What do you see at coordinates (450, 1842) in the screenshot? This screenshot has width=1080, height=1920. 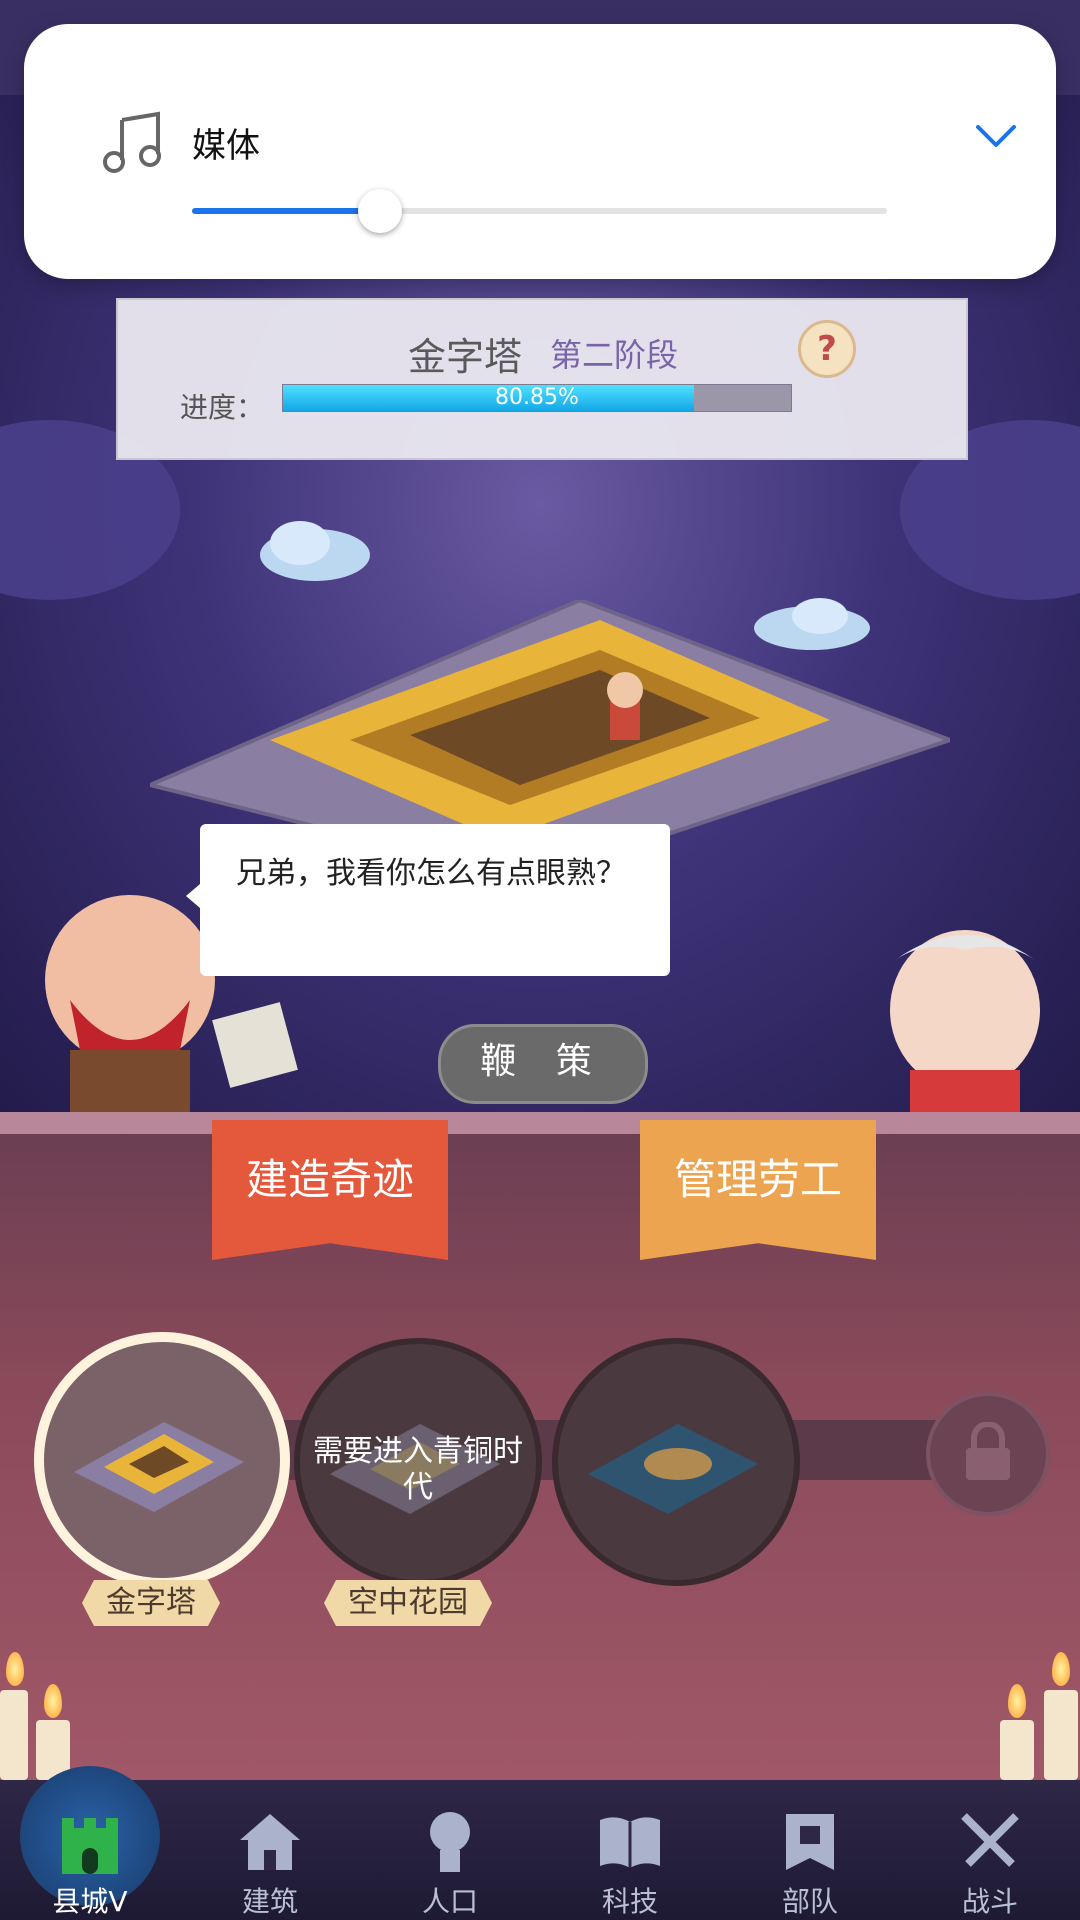 I see `person-icon` at bounding box center [450, 1842].